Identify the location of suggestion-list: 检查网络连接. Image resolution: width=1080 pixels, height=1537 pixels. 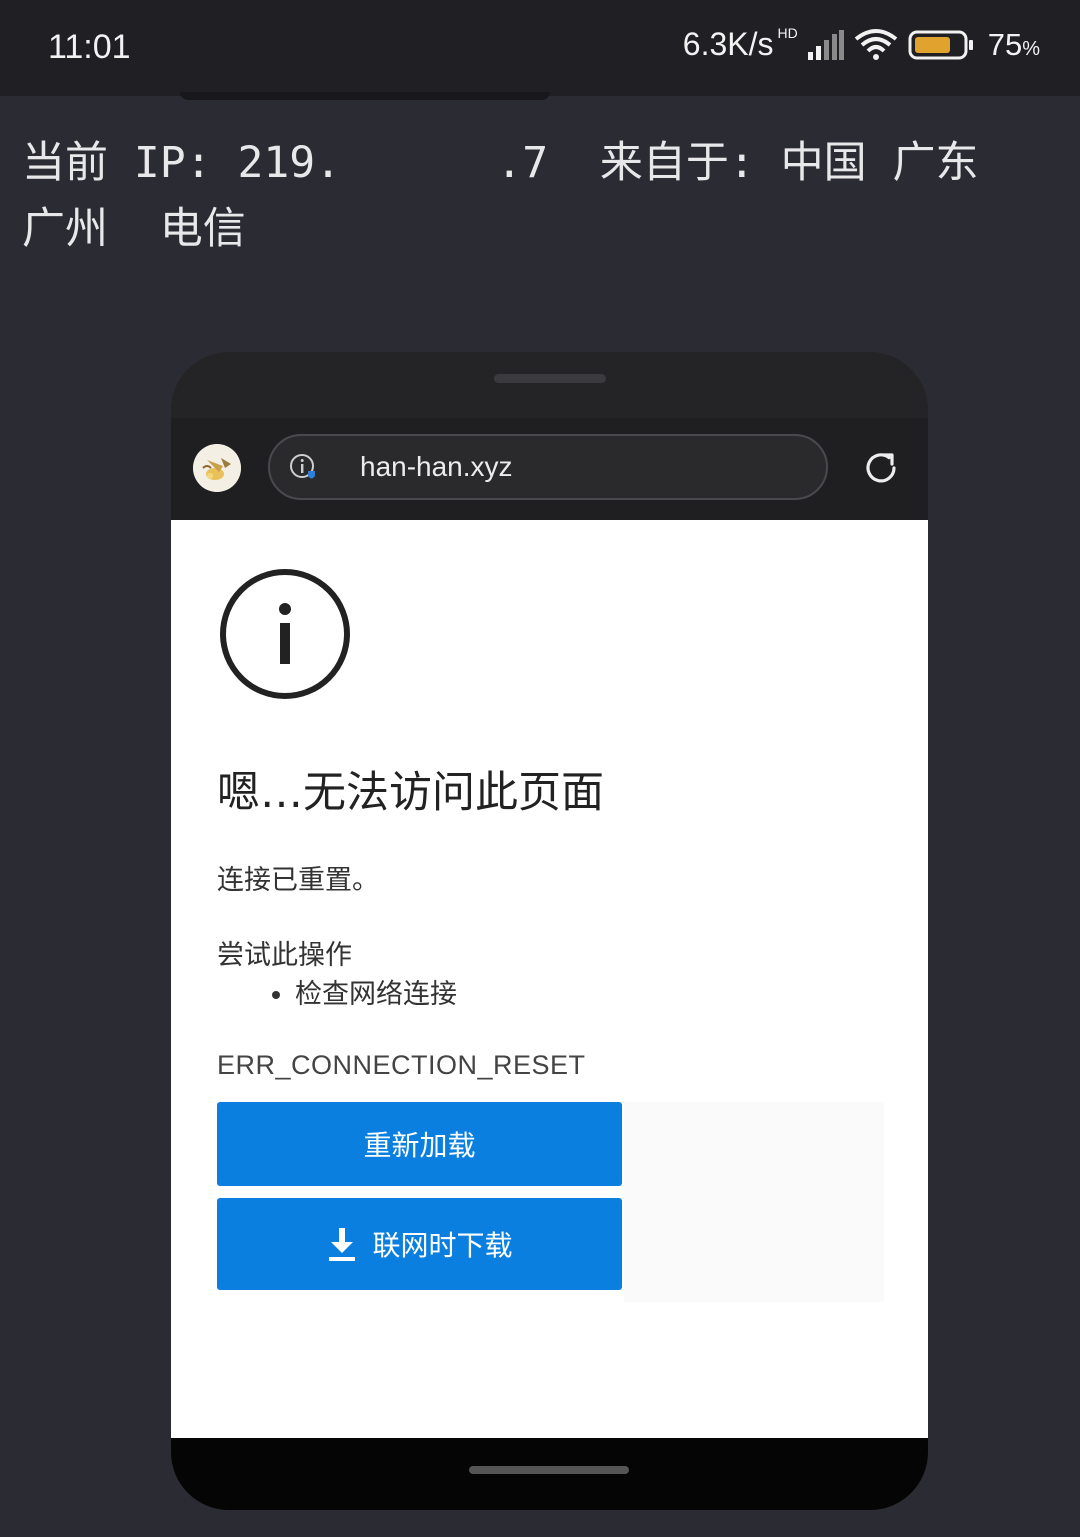
(357, 991).